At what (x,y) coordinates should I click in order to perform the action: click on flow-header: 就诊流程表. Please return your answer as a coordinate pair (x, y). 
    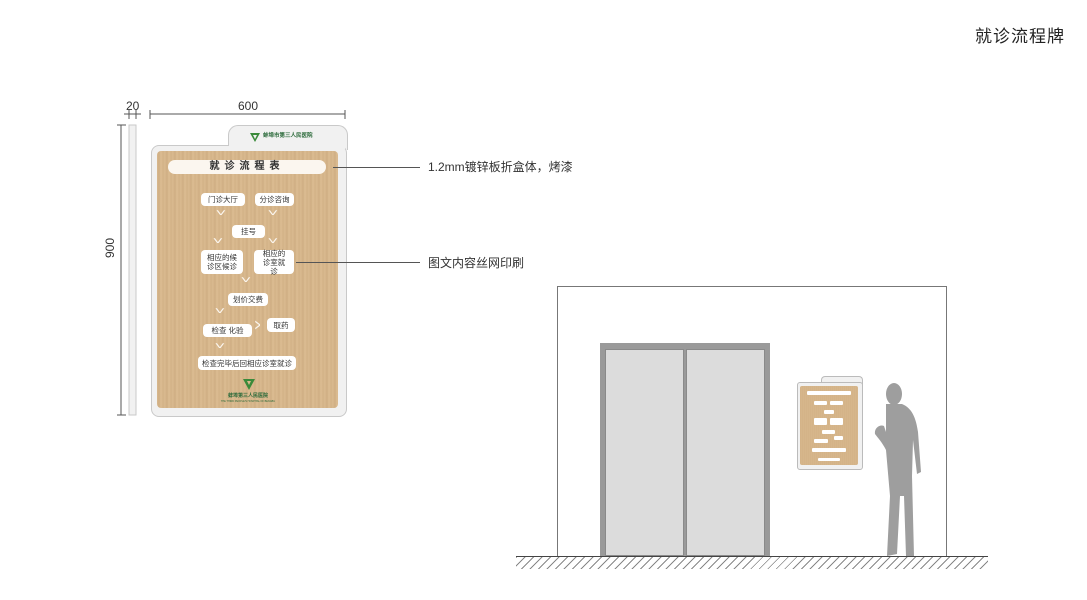
    Looking at the image, I should click on (247, 167).